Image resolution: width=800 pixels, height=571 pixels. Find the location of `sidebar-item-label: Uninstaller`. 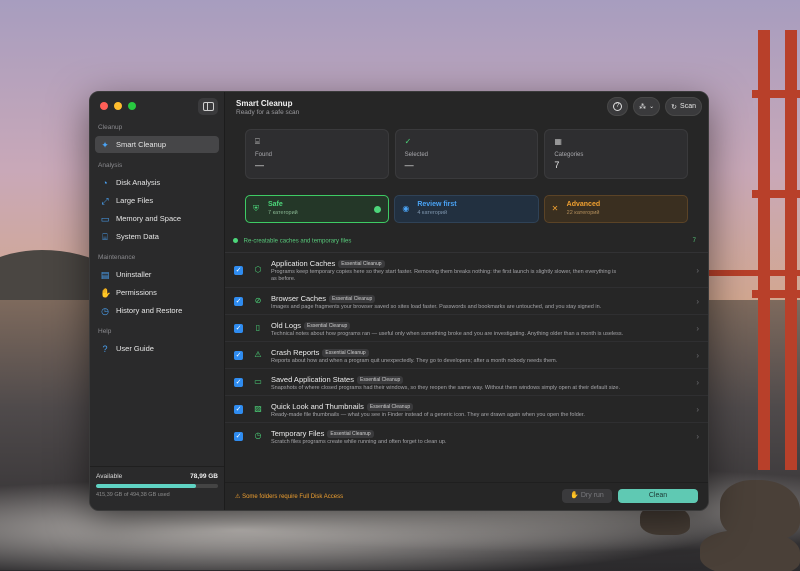

sidebar-item-label: Uninstaller is located at coordinates (134, 274).